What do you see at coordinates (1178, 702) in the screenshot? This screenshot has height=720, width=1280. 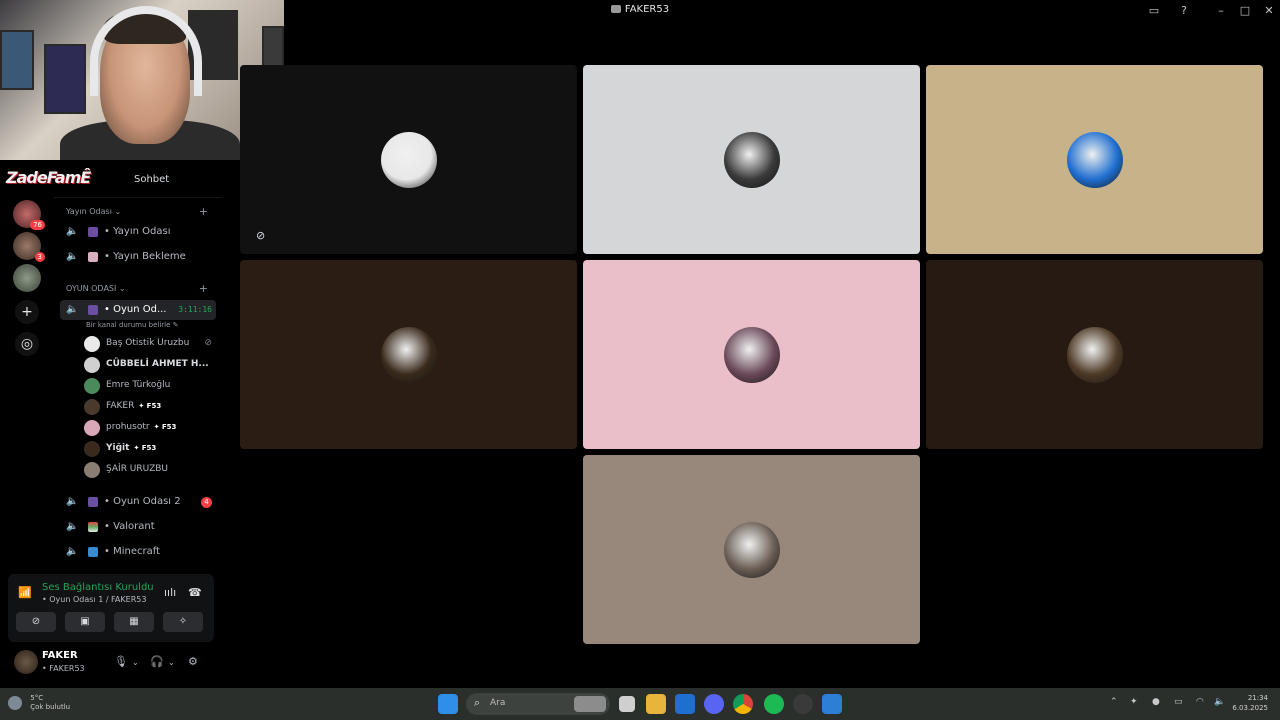 I see `keyboard-icon: ▭` at bounding box center [1178, 702].